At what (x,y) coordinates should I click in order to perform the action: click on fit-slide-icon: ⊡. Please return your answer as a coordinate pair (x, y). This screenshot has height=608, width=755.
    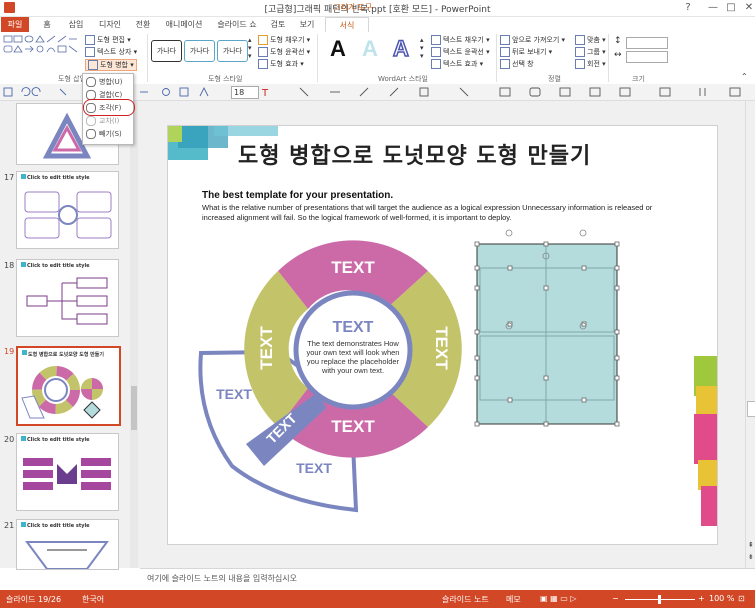
    Looking at the image, I should click on (741, 598).